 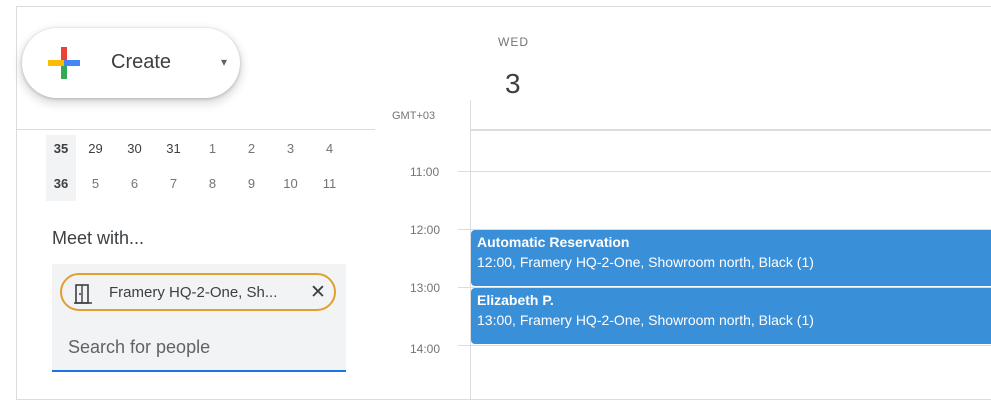 I want to click on mini-calendar-row: 35 29 30 31 1 2 3 4, so click(x=197, y=149).